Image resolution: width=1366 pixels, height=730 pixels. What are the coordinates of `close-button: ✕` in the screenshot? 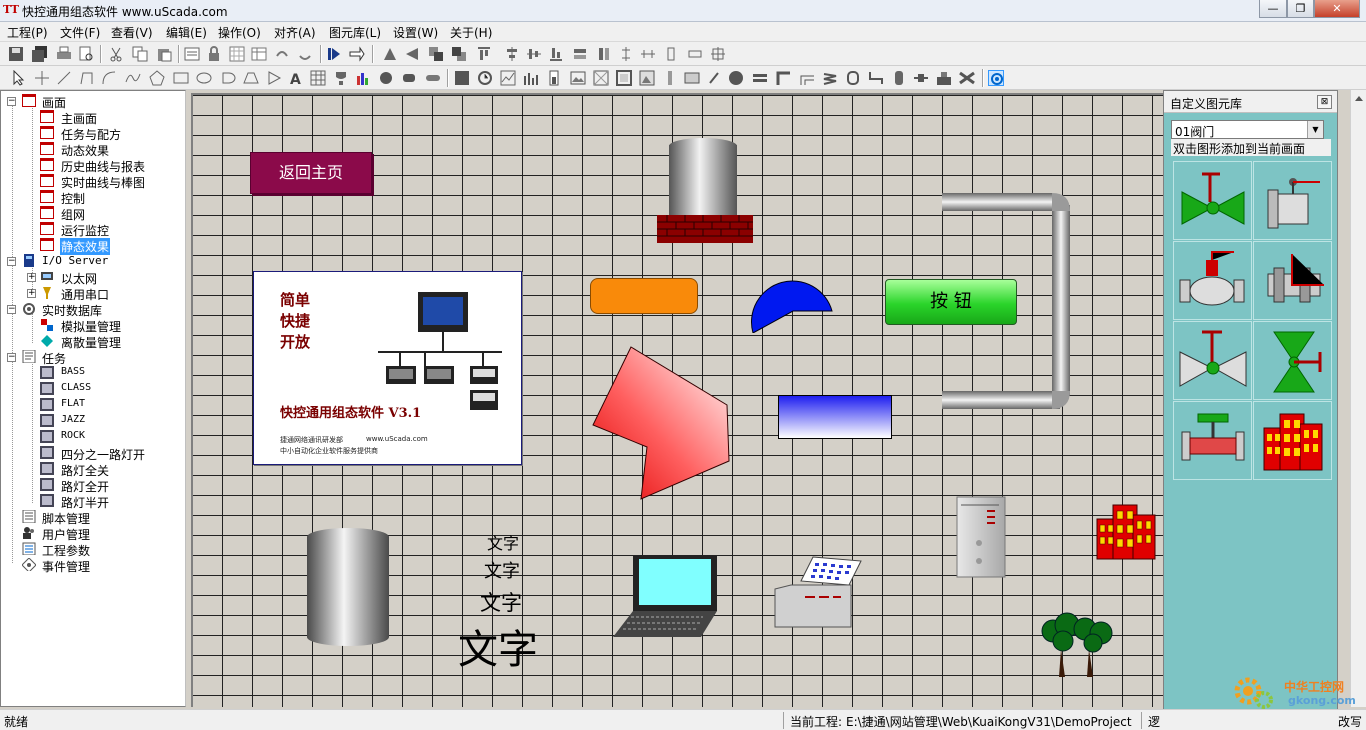 It's located at (1337, 9).